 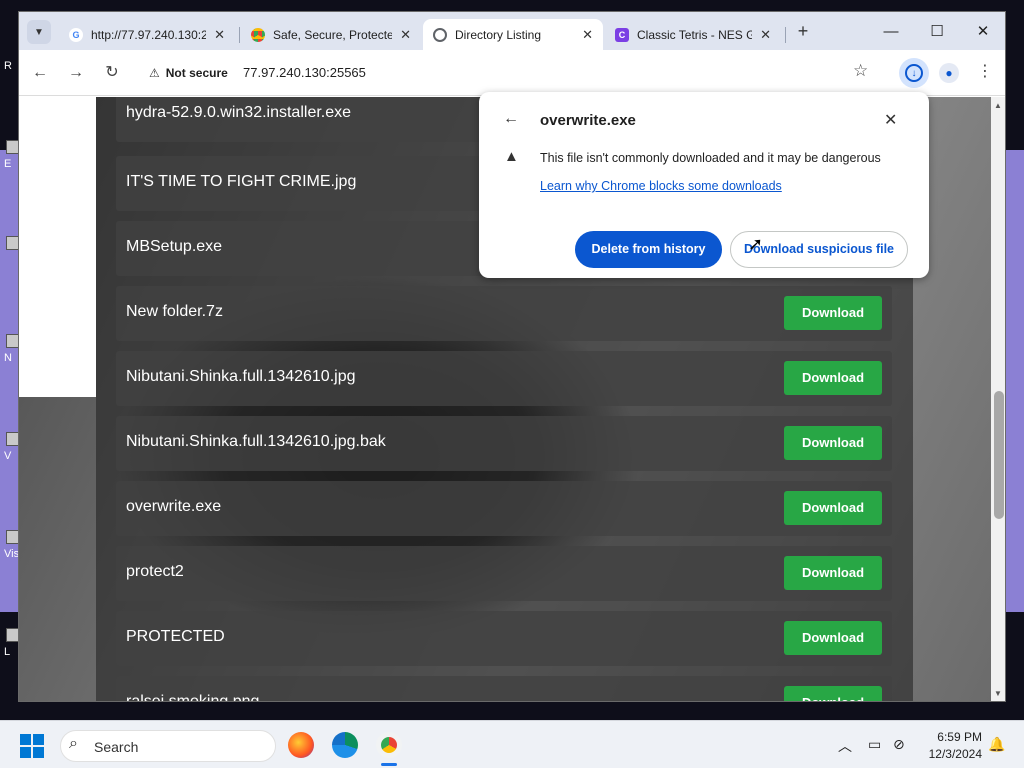 I want to click on close-window-button: ✕, so click(x=983, y=32).